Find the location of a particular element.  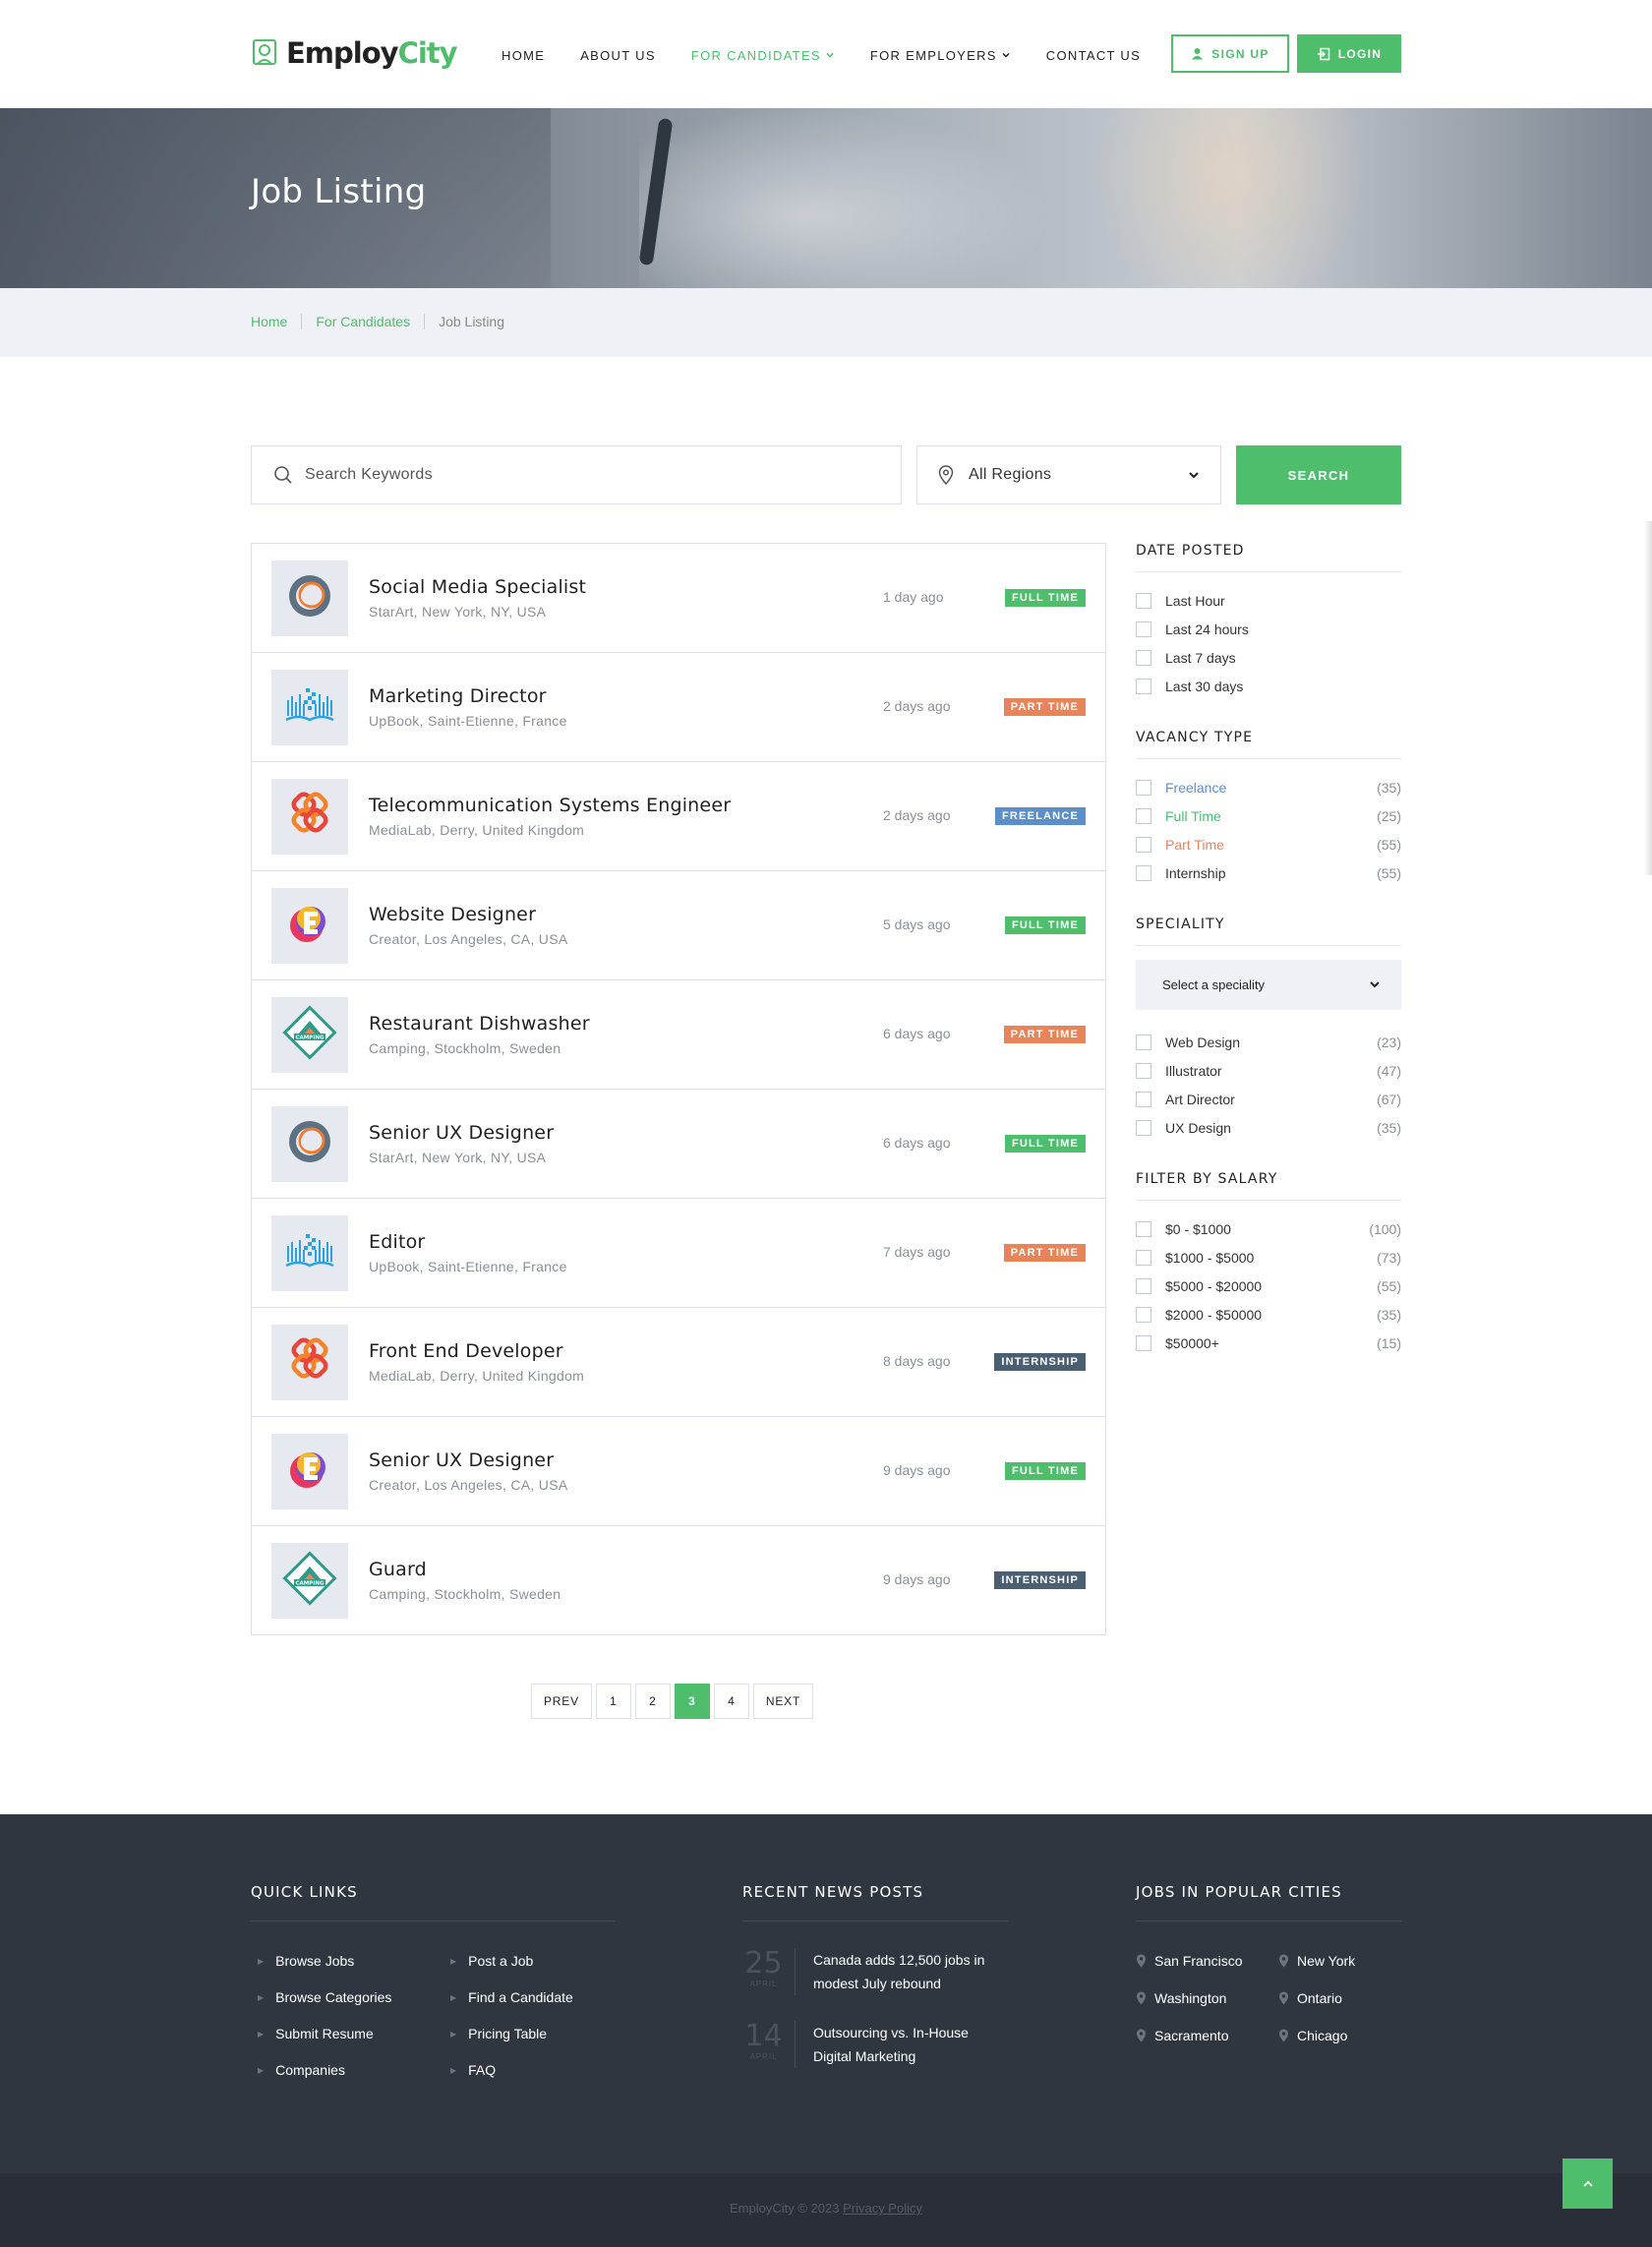

footer-link-pricing: ▶ Pricing Table is located at coordinates (498, 2033).